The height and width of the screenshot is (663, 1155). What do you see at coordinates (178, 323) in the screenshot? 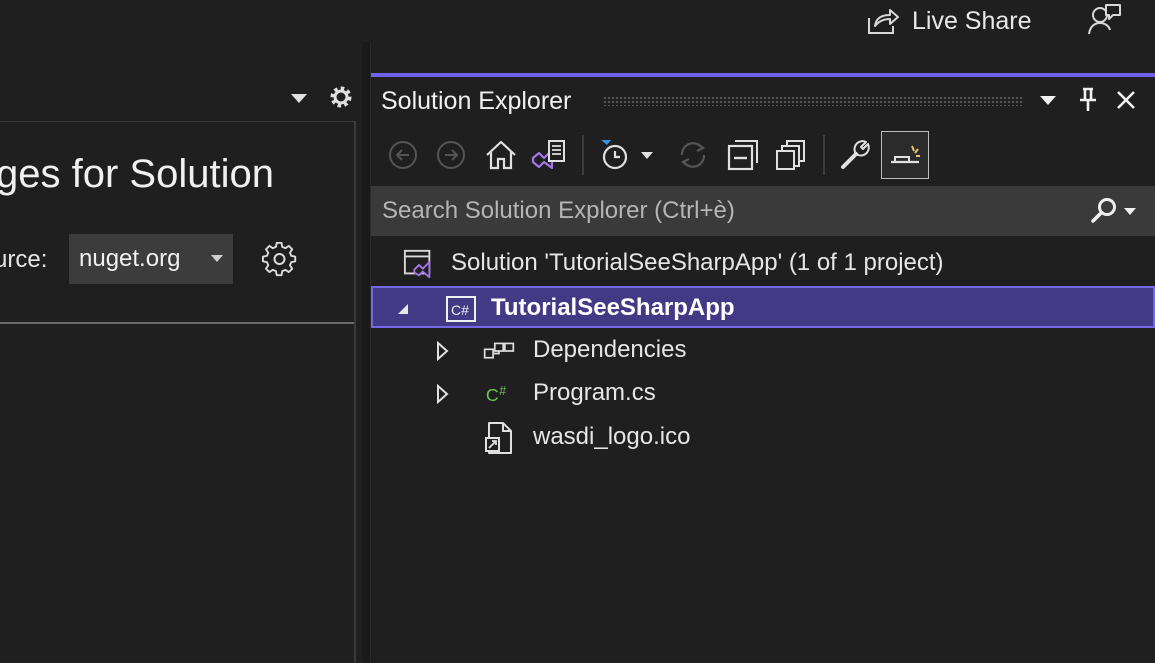
I see `divider` at bounding box center [178, 323].